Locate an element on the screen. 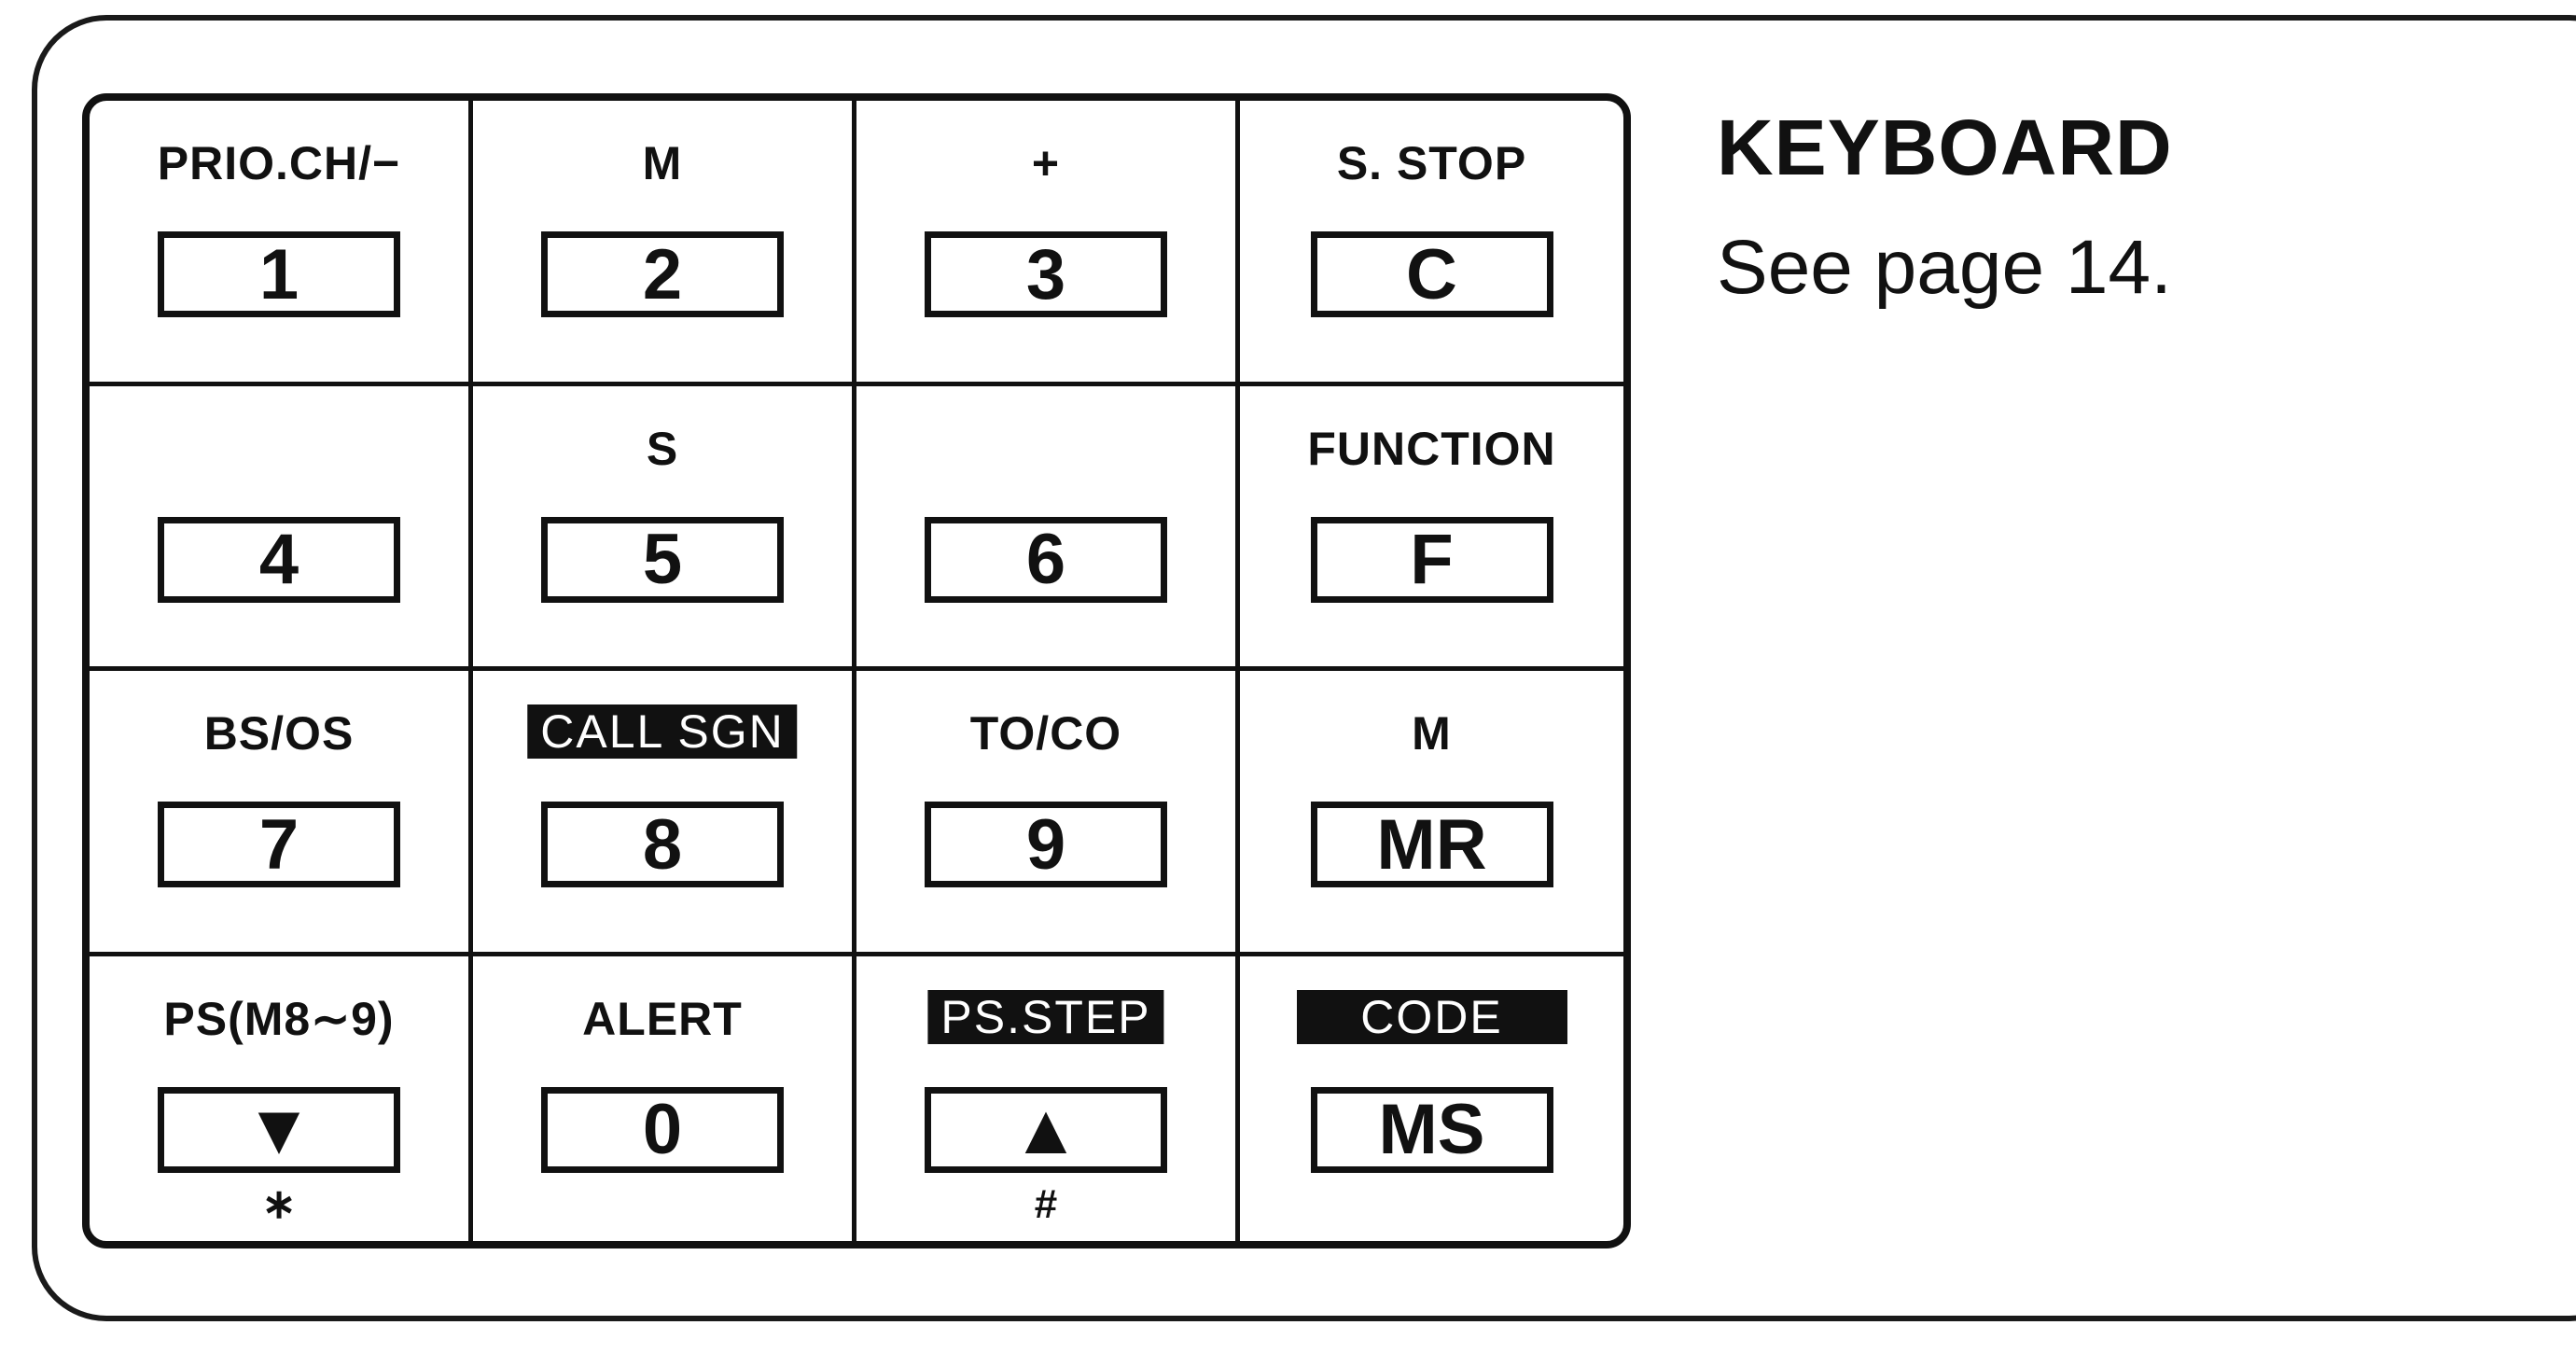 Image resolution: width=2576 pixels, height=1353 pixels. key-cell-6: 6 is located at coordinates (1048, 528).